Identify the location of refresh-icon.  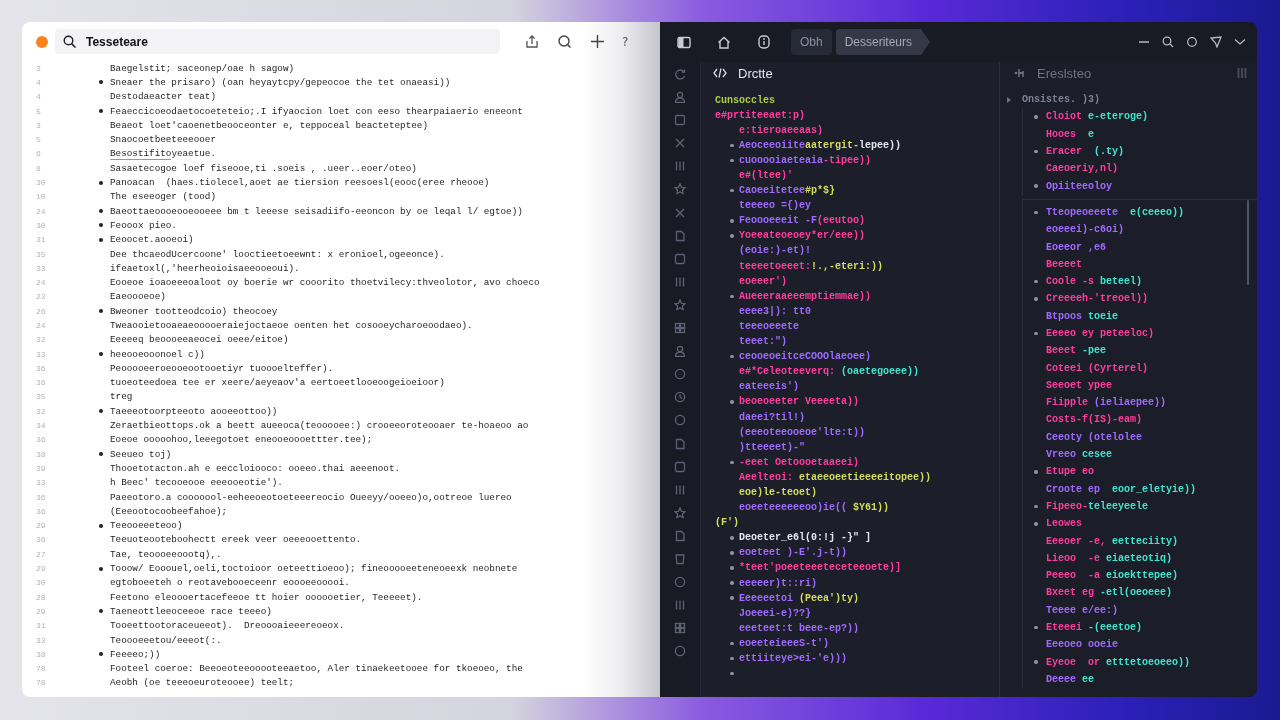
(680, 74).